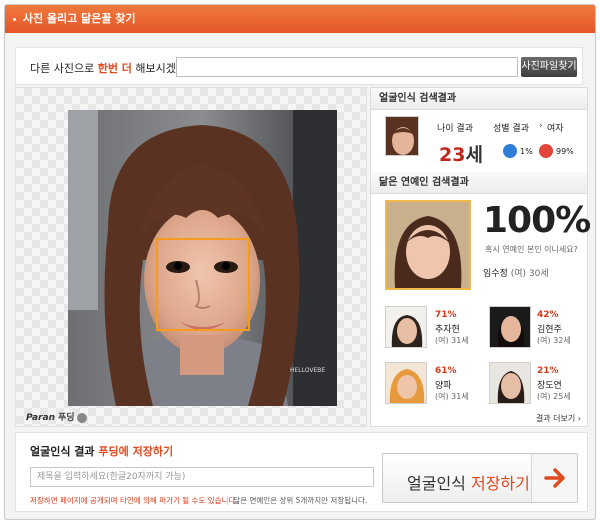  I want to click on find-photo-file-button: 사진파일찾기, so click(549, 67).